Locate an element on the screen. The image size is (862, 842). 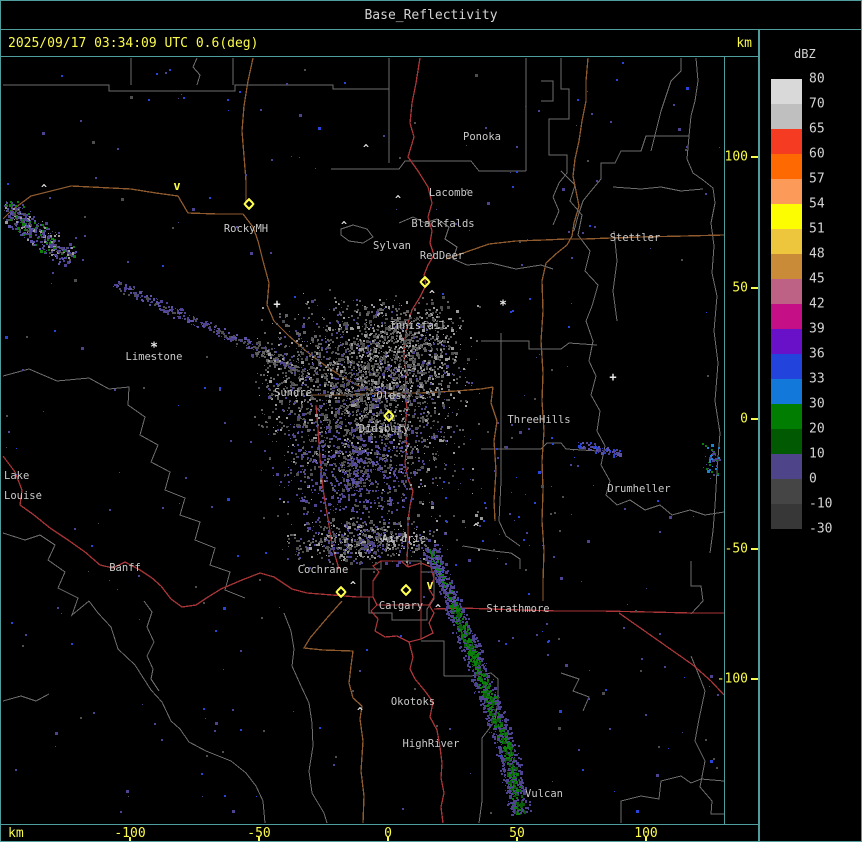
dbz-scale-label: 51 is located at coordinates (817, 229).